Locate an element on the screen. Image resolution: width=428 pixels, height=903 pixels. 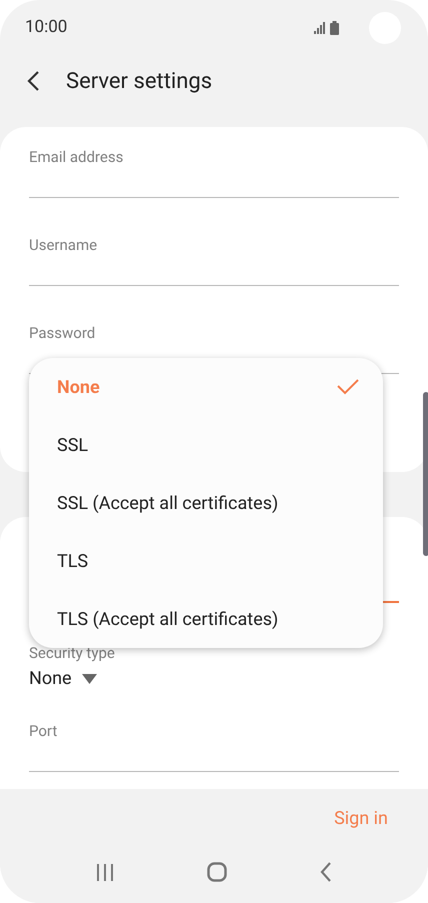
menu-option: TLS is located at coordinates (206, 561).